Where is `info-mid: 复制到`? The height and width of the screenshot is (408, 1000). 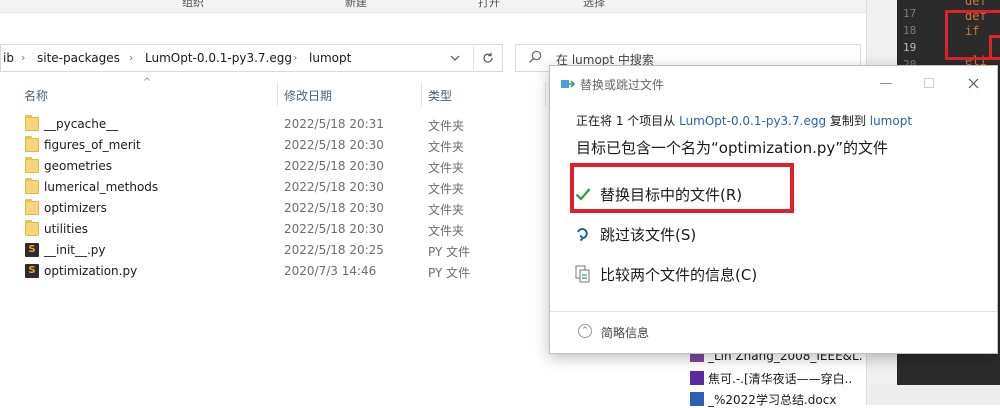
info-mid: 复制到 is located at coordinates (847, 121).